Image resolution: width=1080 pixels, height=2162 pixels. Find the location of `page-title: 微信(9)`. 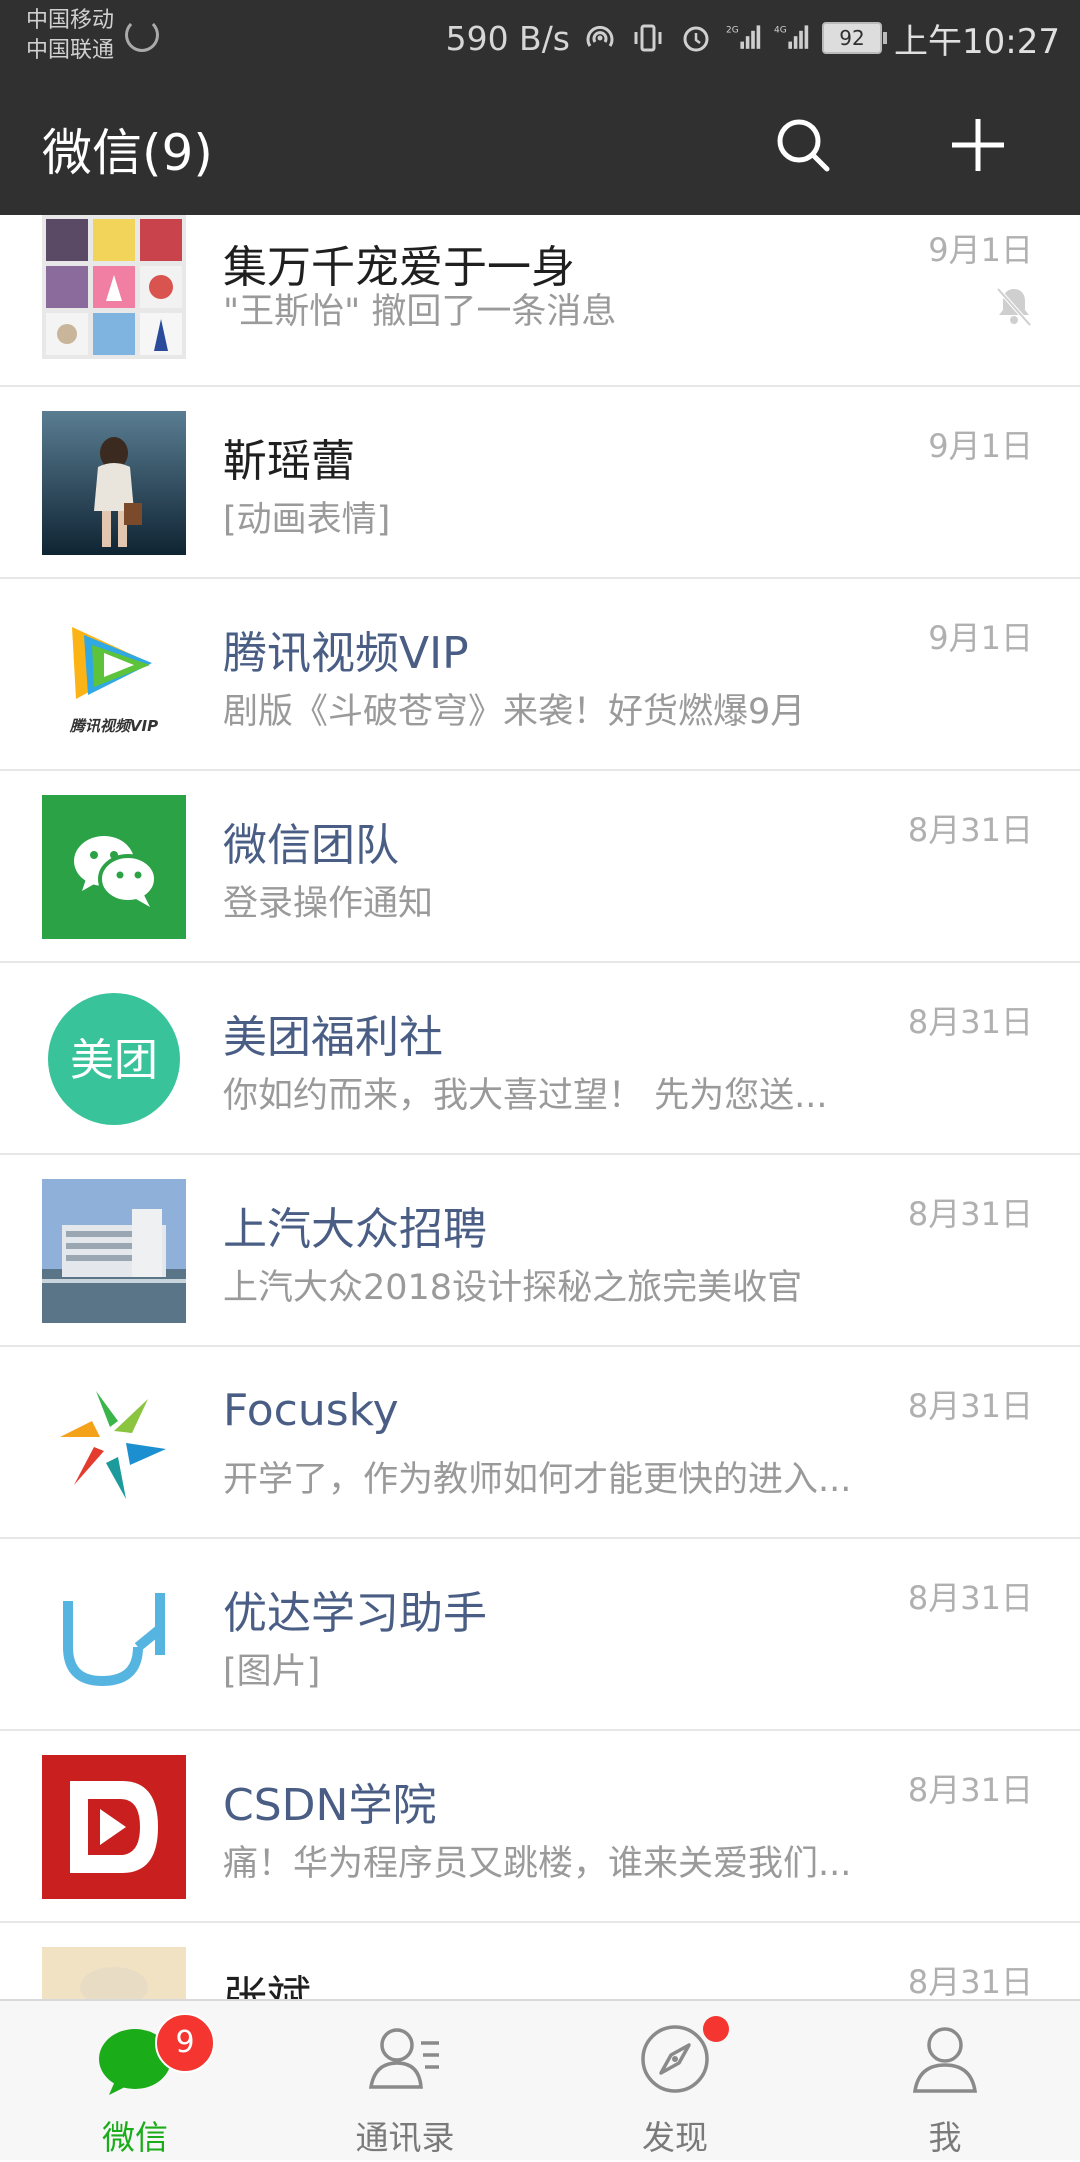

page-title: 微信(9) is located at coordinates (127, 153).